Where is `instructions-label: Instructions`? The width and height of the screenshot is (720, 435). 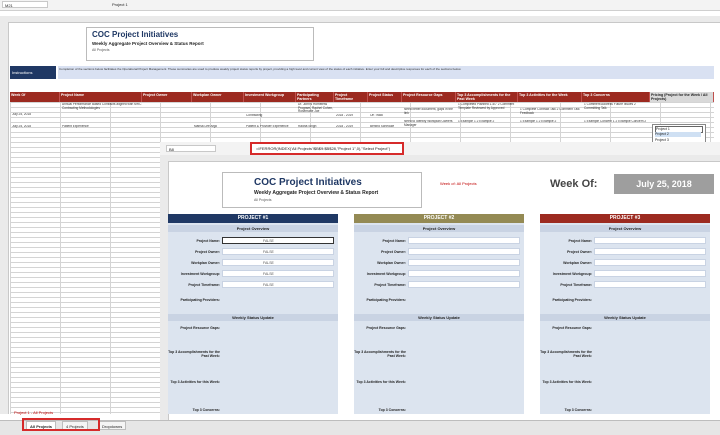 instructions-label: Instructions is located at coordinates (33, 72).